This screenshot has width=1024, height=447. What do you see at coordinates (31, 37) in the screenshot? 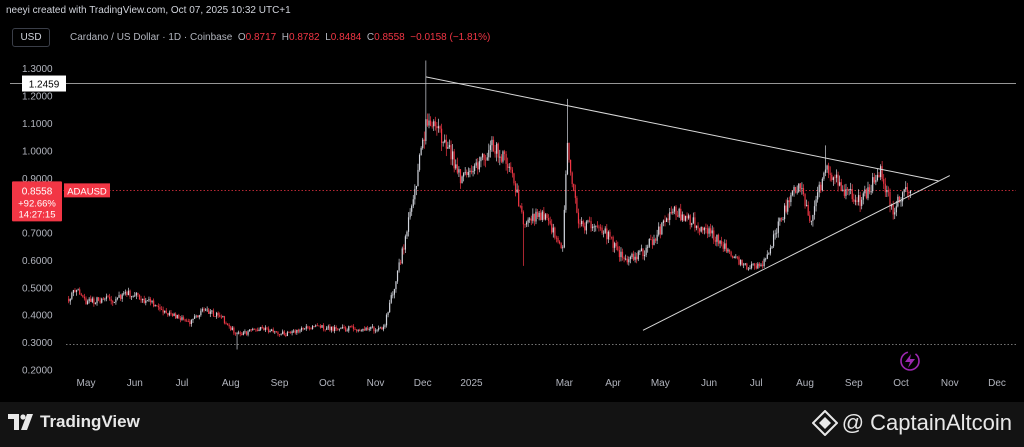
I see `currency-button: USD` at bounding box center [31, 37].